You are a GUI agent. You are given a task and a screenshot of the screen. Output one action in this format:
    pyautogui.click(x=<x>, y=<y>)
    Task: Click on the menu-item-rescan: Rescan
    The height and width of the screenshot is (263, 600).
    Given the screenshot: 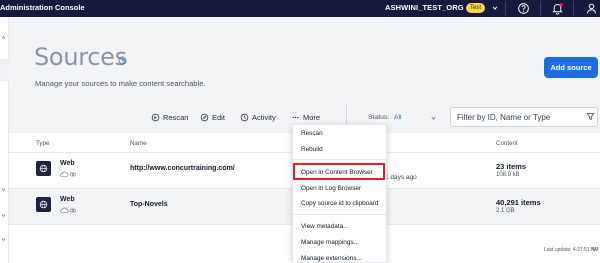 What is the action you would take?
    pyautogui.click(x=312, y=133)
    